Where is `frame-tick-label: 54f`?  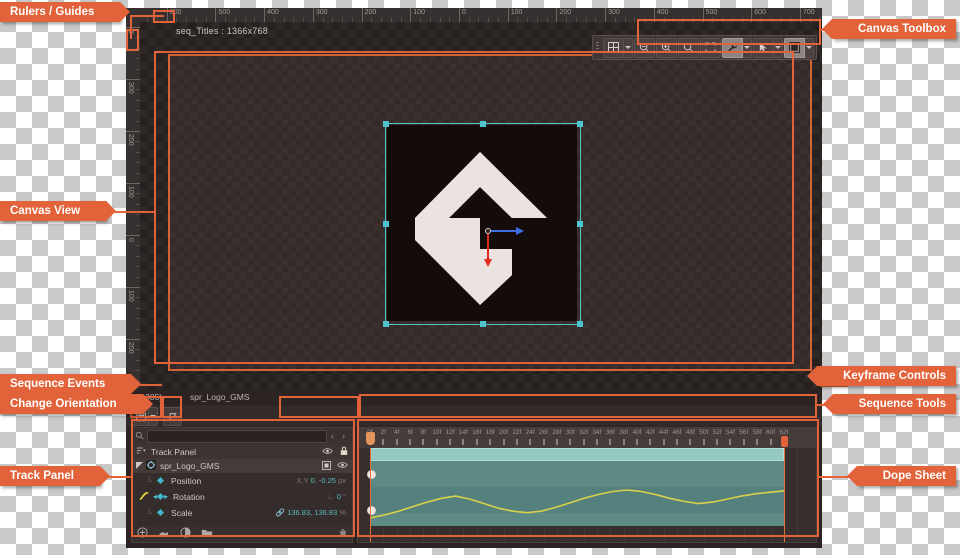 frame-tick-label: 54f is located at coordinates (730, 432).